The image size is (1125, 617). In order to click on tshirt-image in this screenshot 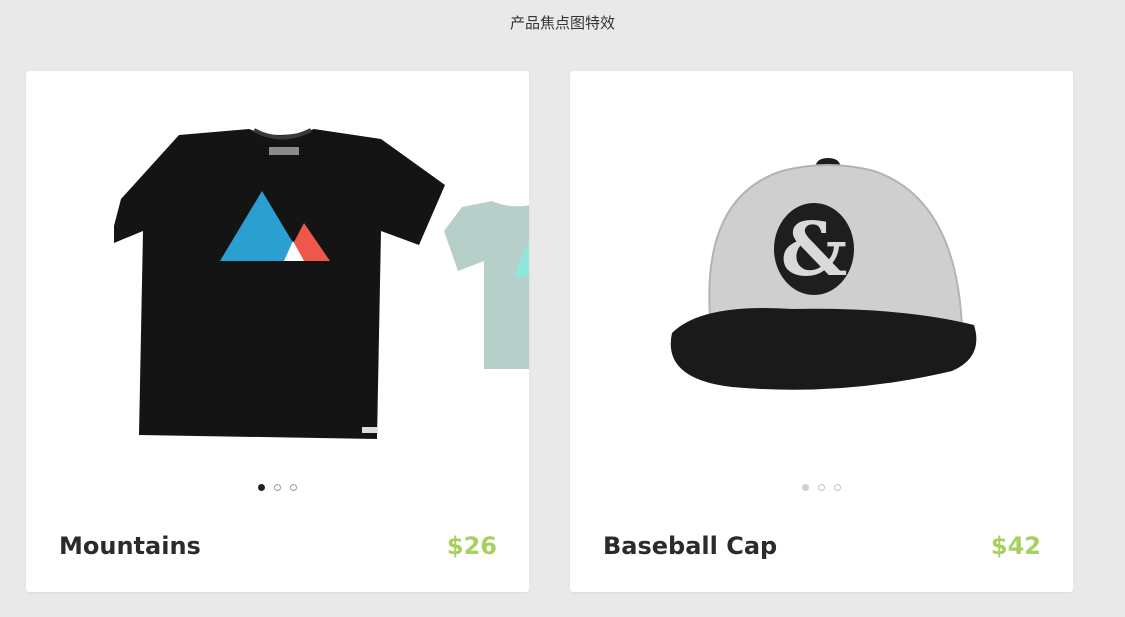, I will do `click(279, 283)`.